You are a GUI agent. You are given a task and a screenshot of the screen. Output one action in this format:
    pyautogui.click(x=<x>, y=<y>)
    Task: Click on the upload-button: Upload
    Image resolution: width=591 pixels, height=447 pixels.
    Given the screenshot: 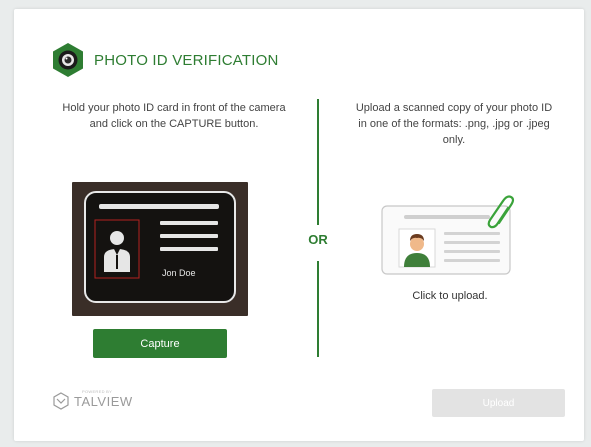 What is the action you would take?
    pyautogui.click(x=498, y=403)
    